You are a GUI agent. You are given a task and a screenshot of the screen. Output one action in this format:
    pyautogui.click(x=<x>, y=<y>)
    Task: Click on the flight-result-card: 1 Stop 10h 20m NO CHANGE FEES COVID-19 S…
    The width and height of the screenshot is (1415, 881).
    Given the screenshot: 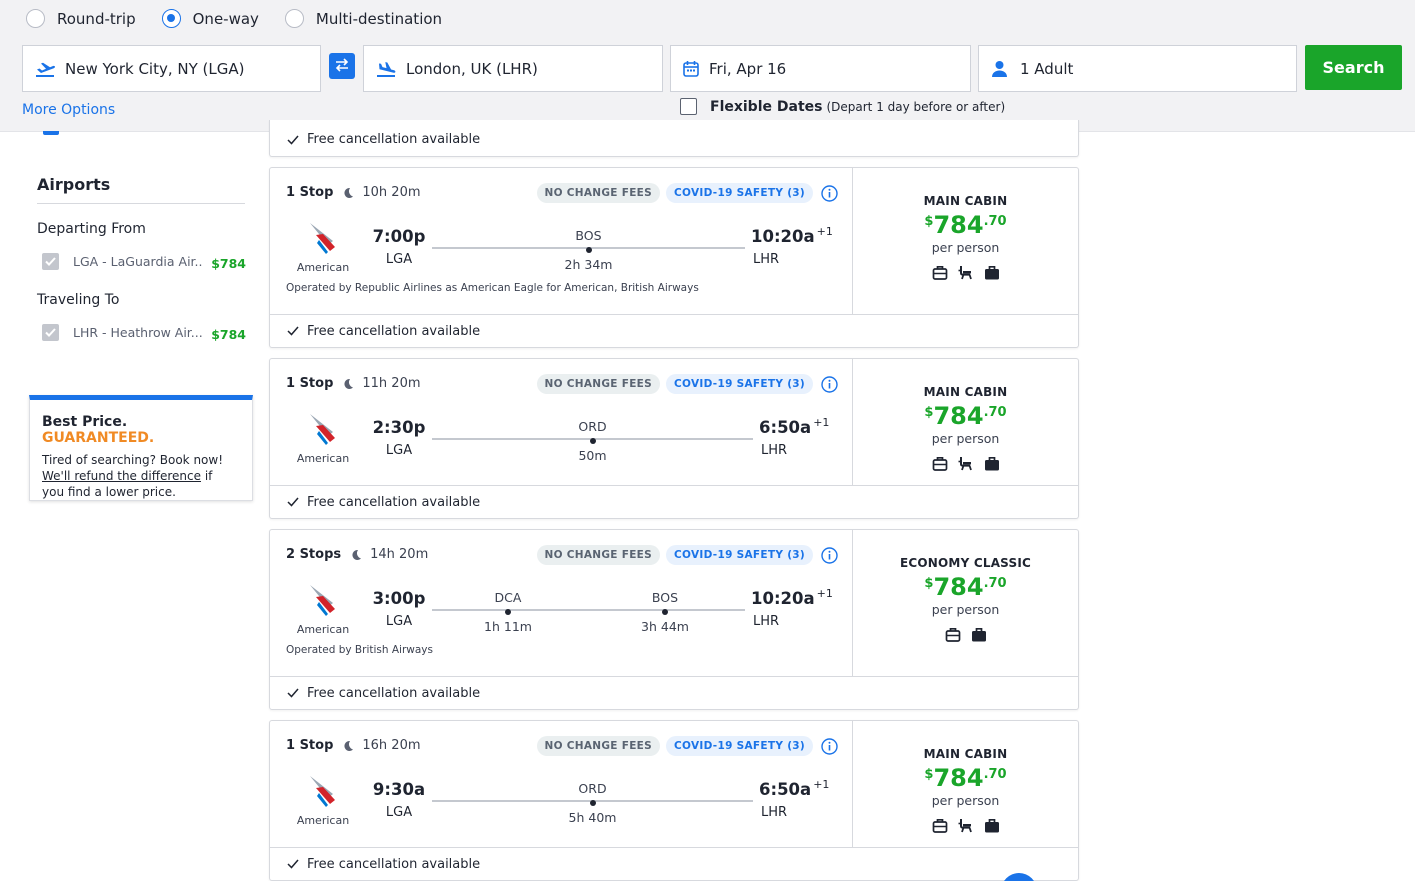 What is the action you would take?
    pyautogui.click(x=674, y=257)
    